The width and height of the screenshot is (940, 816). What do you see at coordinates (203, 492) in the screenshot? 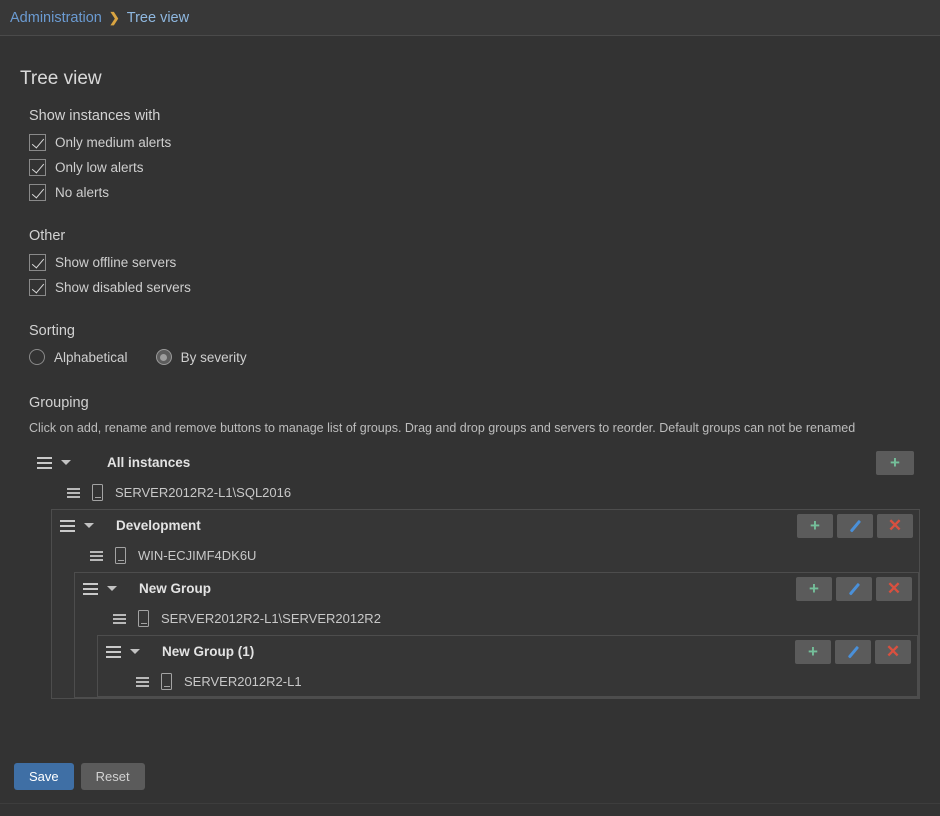
I see `server-name: SERVER2012R2-L1\SQL2016` at bounding box center [203, 492].